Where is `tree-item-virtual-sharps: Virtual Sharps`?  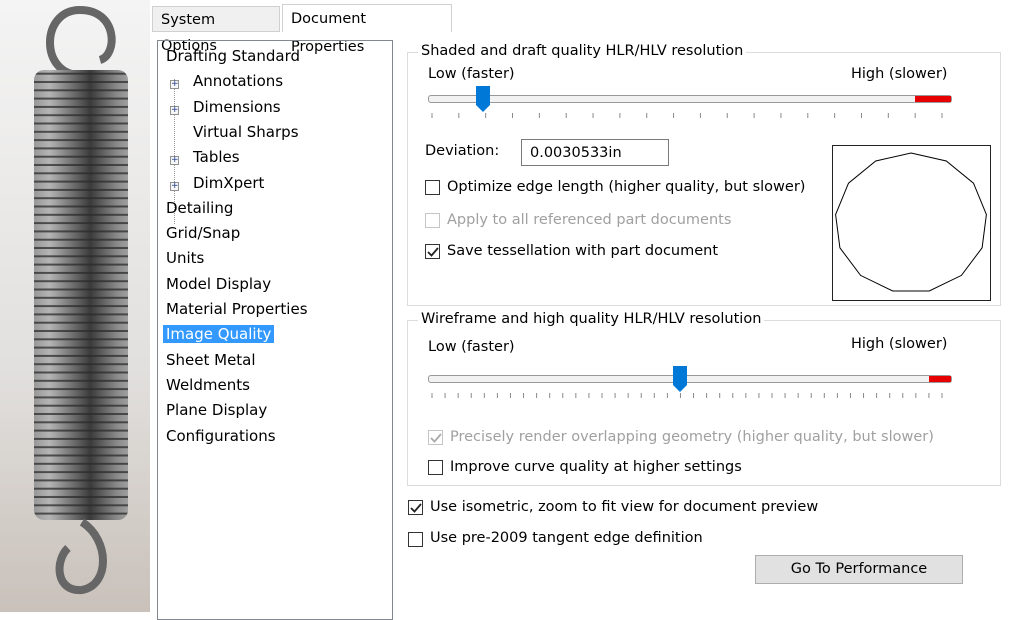 tree-item-virtual-sharps: Virtual Sharps is located at coordinates (246, 132).